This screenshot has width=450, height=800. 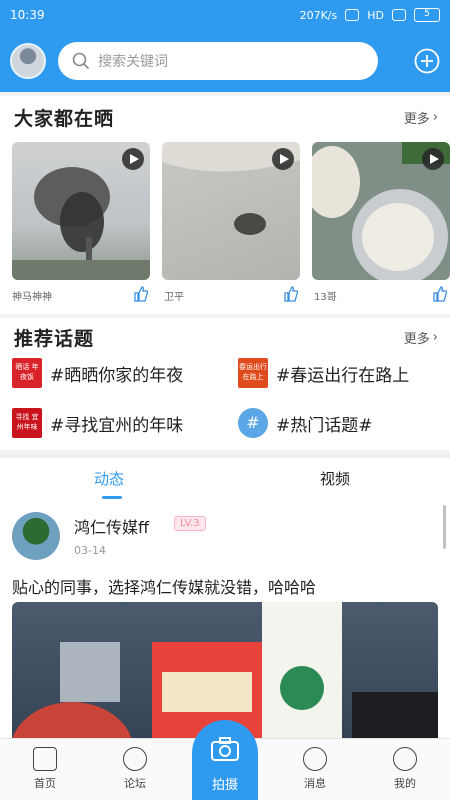 I want to click on topic-item-3: 寻找 宜州年味 #寻找宜州的年味, so click(x=97, y=423).